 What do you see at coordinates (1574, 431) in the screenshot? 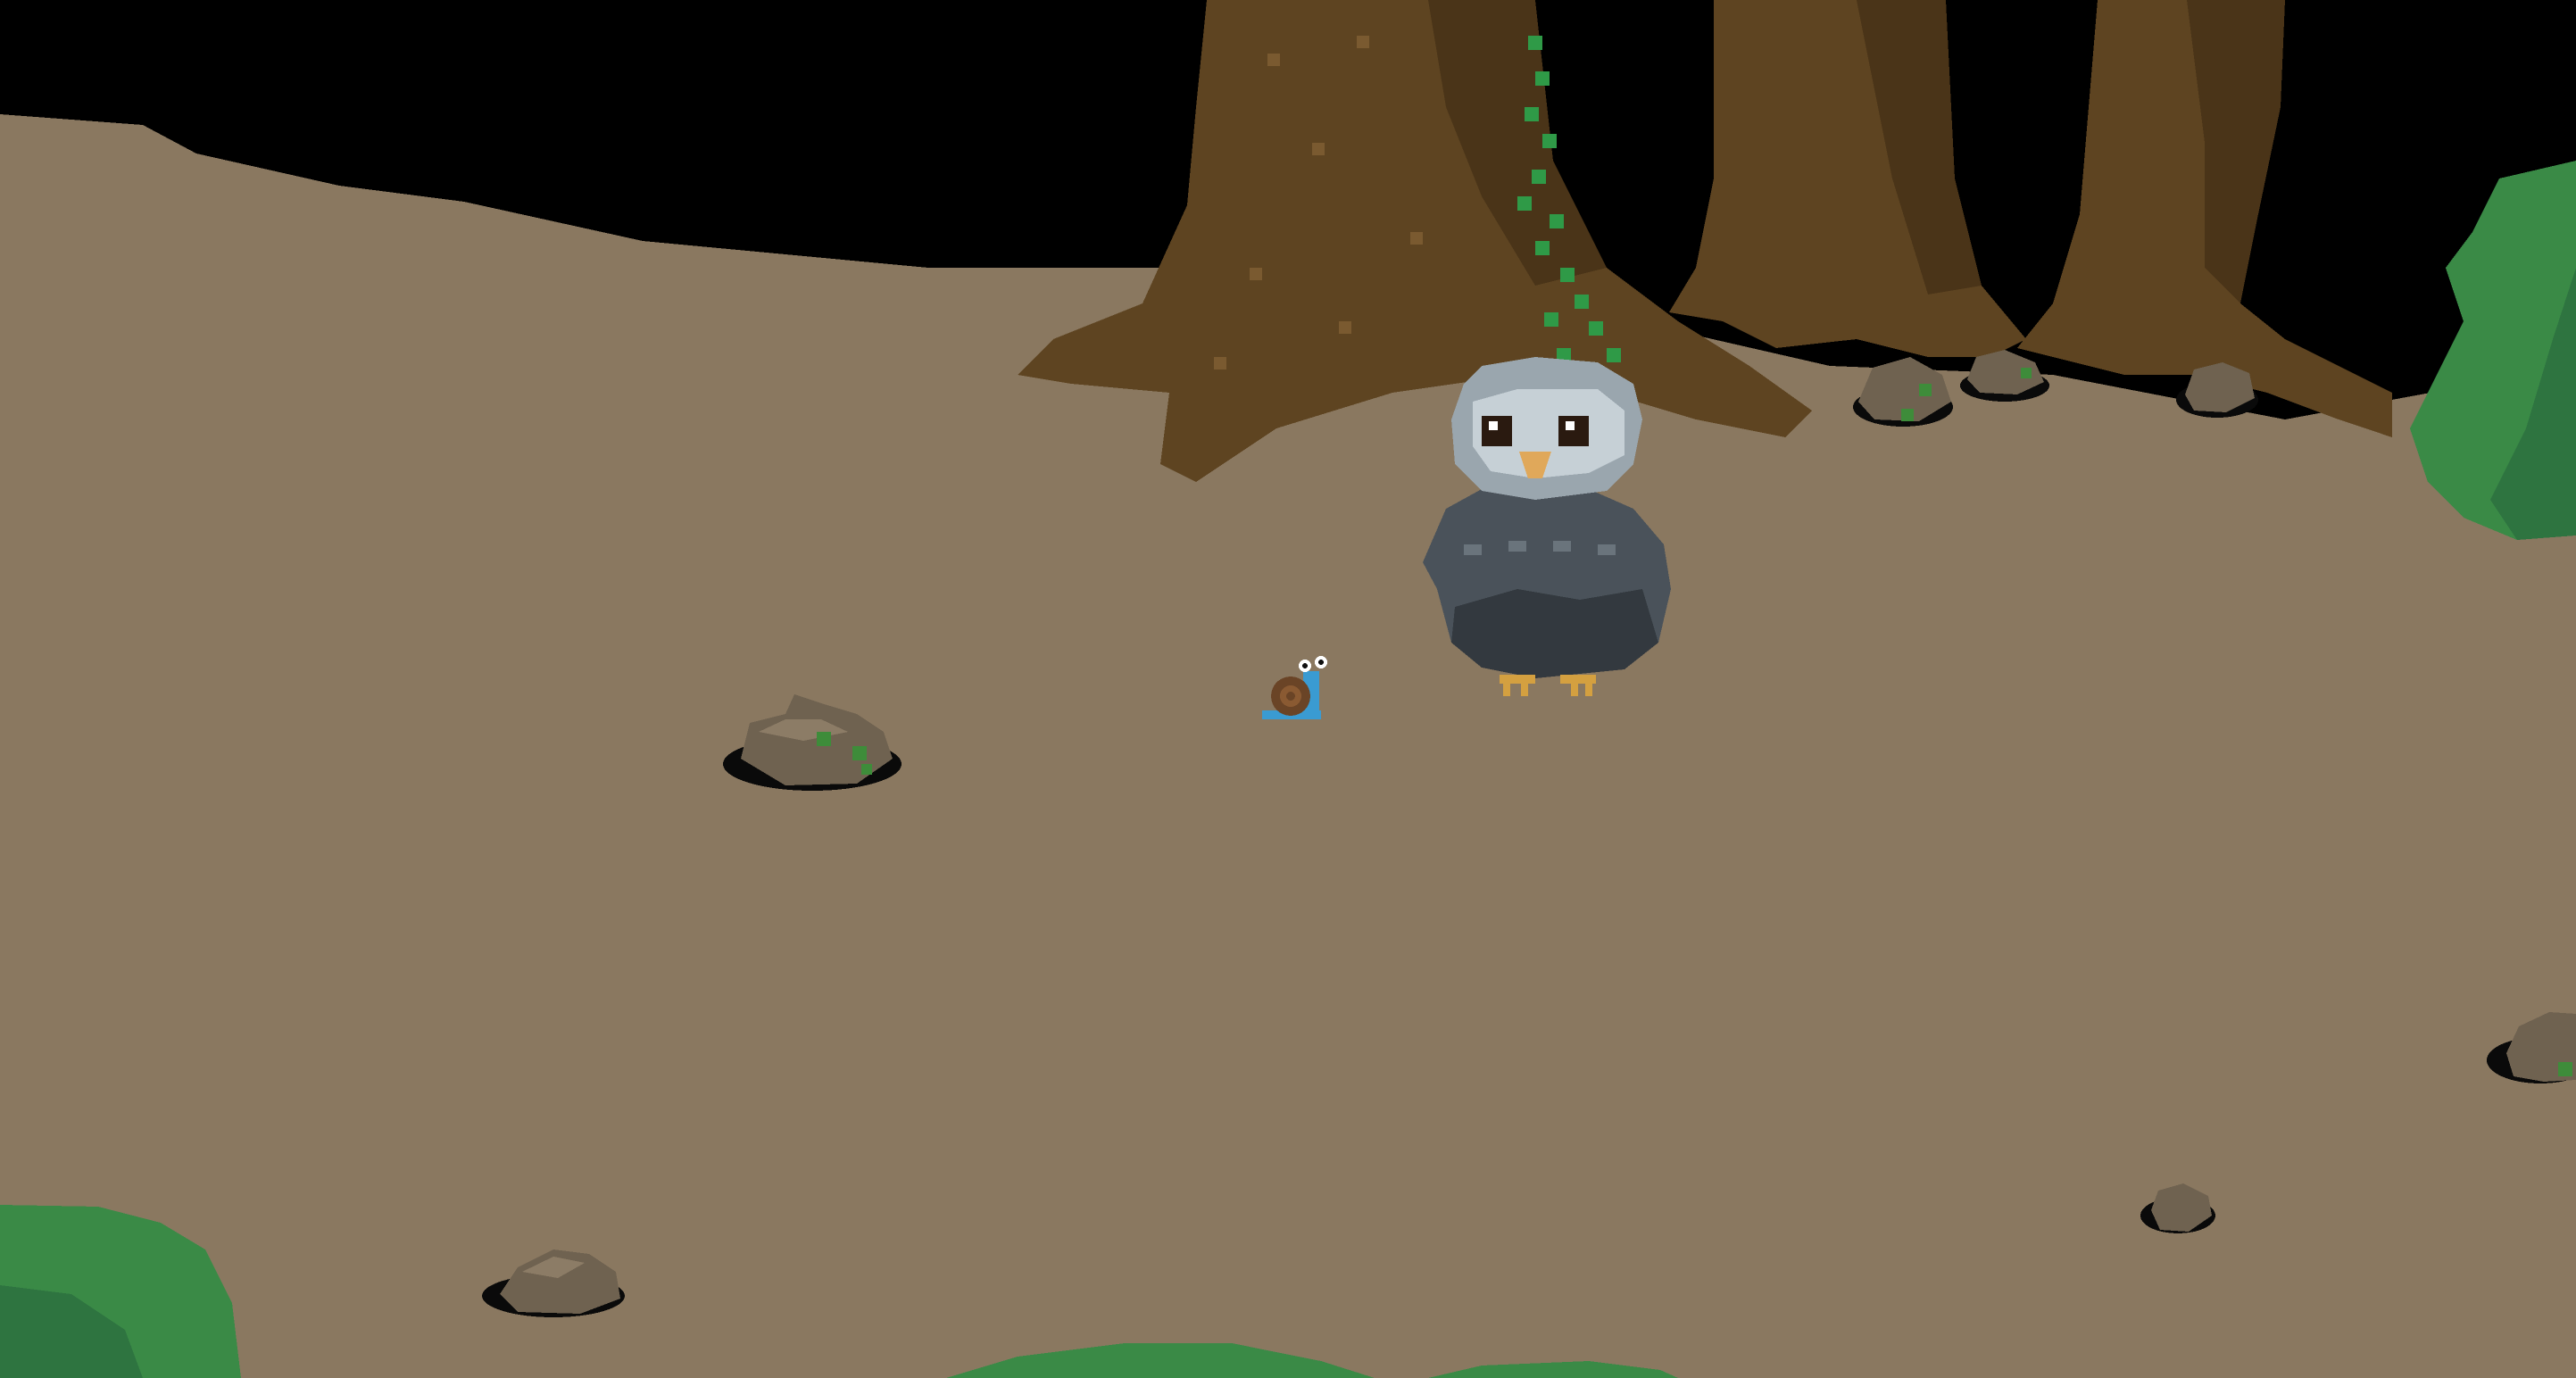
I see `owl-eye-right` at bounding box center [1574, 431].